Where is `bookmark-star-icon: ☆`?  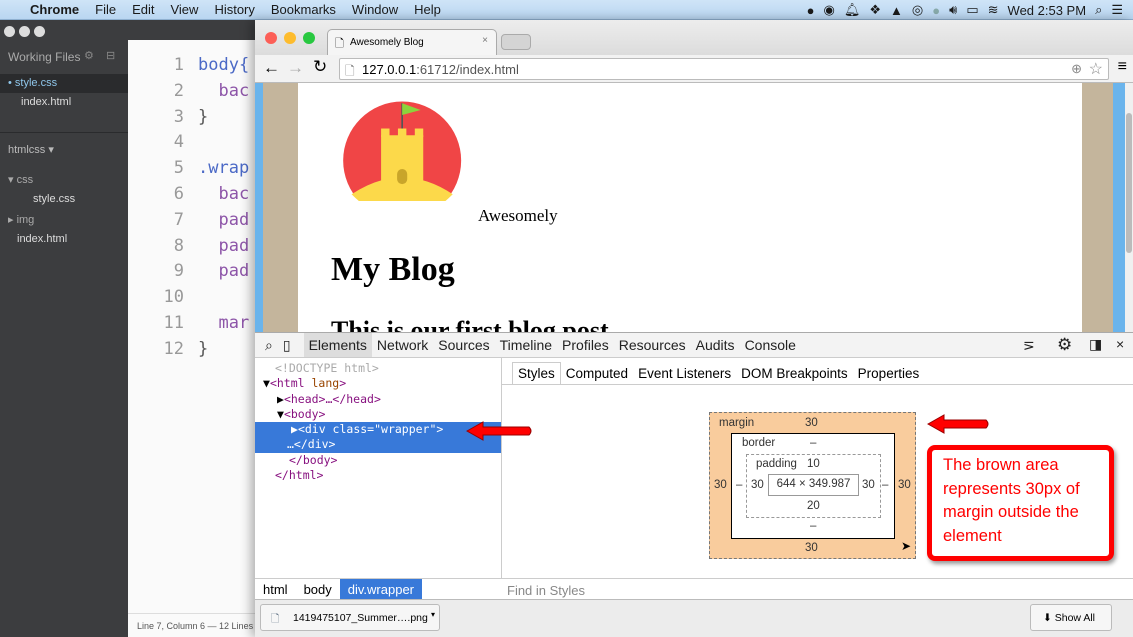
bookmark-star-icon: ☆ is located at coordinates (1096, 69).